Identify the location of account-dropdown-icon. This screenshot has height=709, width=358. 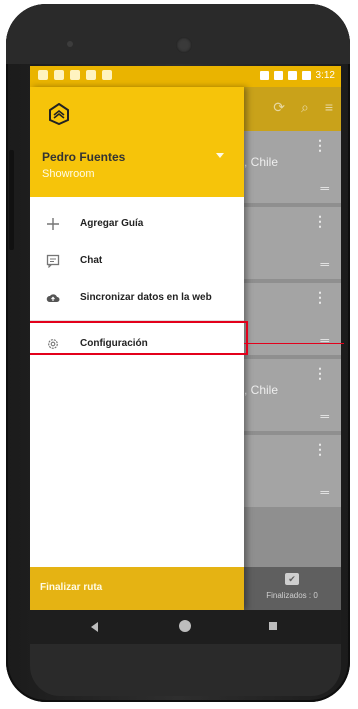
(220, 155).